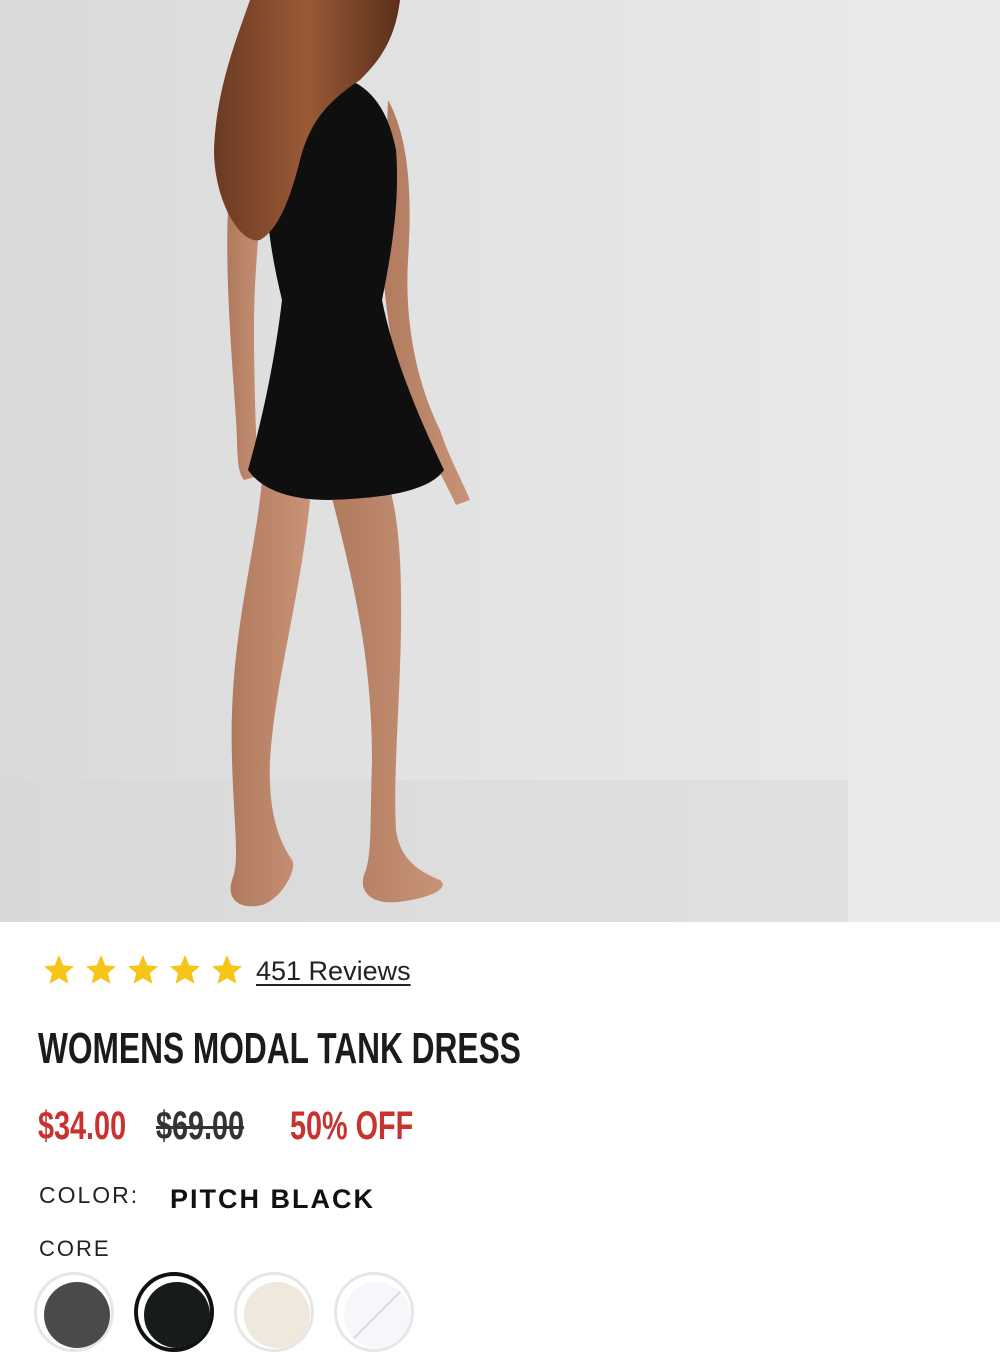 The width and height of the screenshot is (1000, 1352). Describe the element at coordinates (82, 1126) in the screenshot. I see `sale-price: $34.00` at that location.